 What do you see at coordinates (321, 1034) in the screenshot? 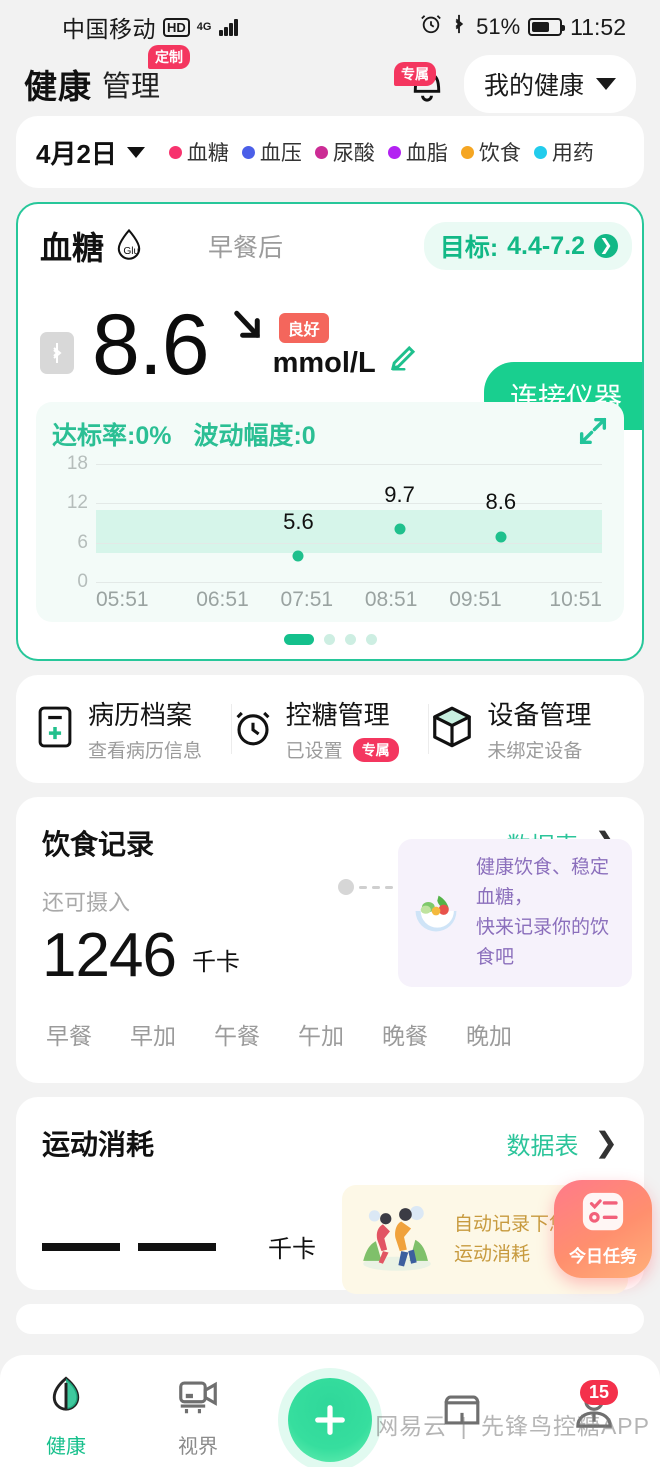
I see `meal-tab-afternoon-snack: 午加` at bounding box center [321, 1034].